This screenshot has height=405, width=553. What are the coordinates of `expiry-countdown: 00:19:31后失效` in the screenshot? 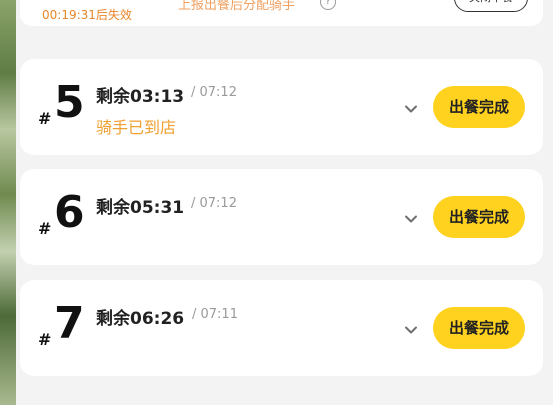 It's located at (87, 15).